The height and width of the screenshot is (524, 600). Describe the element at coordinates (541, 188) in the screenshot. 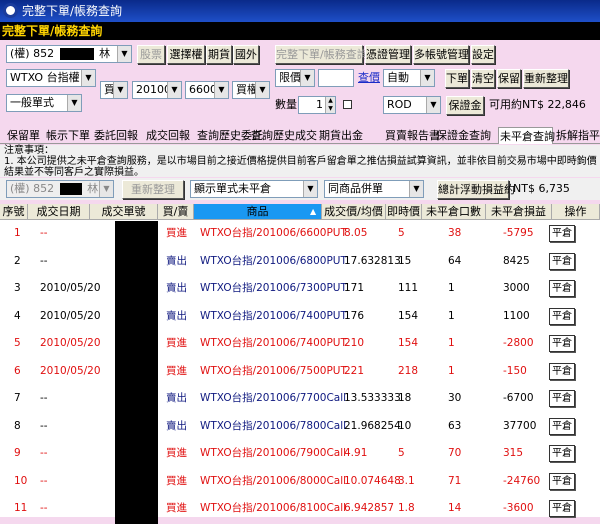

I see `total-pnl-value: NT$ 6,735` at that location.